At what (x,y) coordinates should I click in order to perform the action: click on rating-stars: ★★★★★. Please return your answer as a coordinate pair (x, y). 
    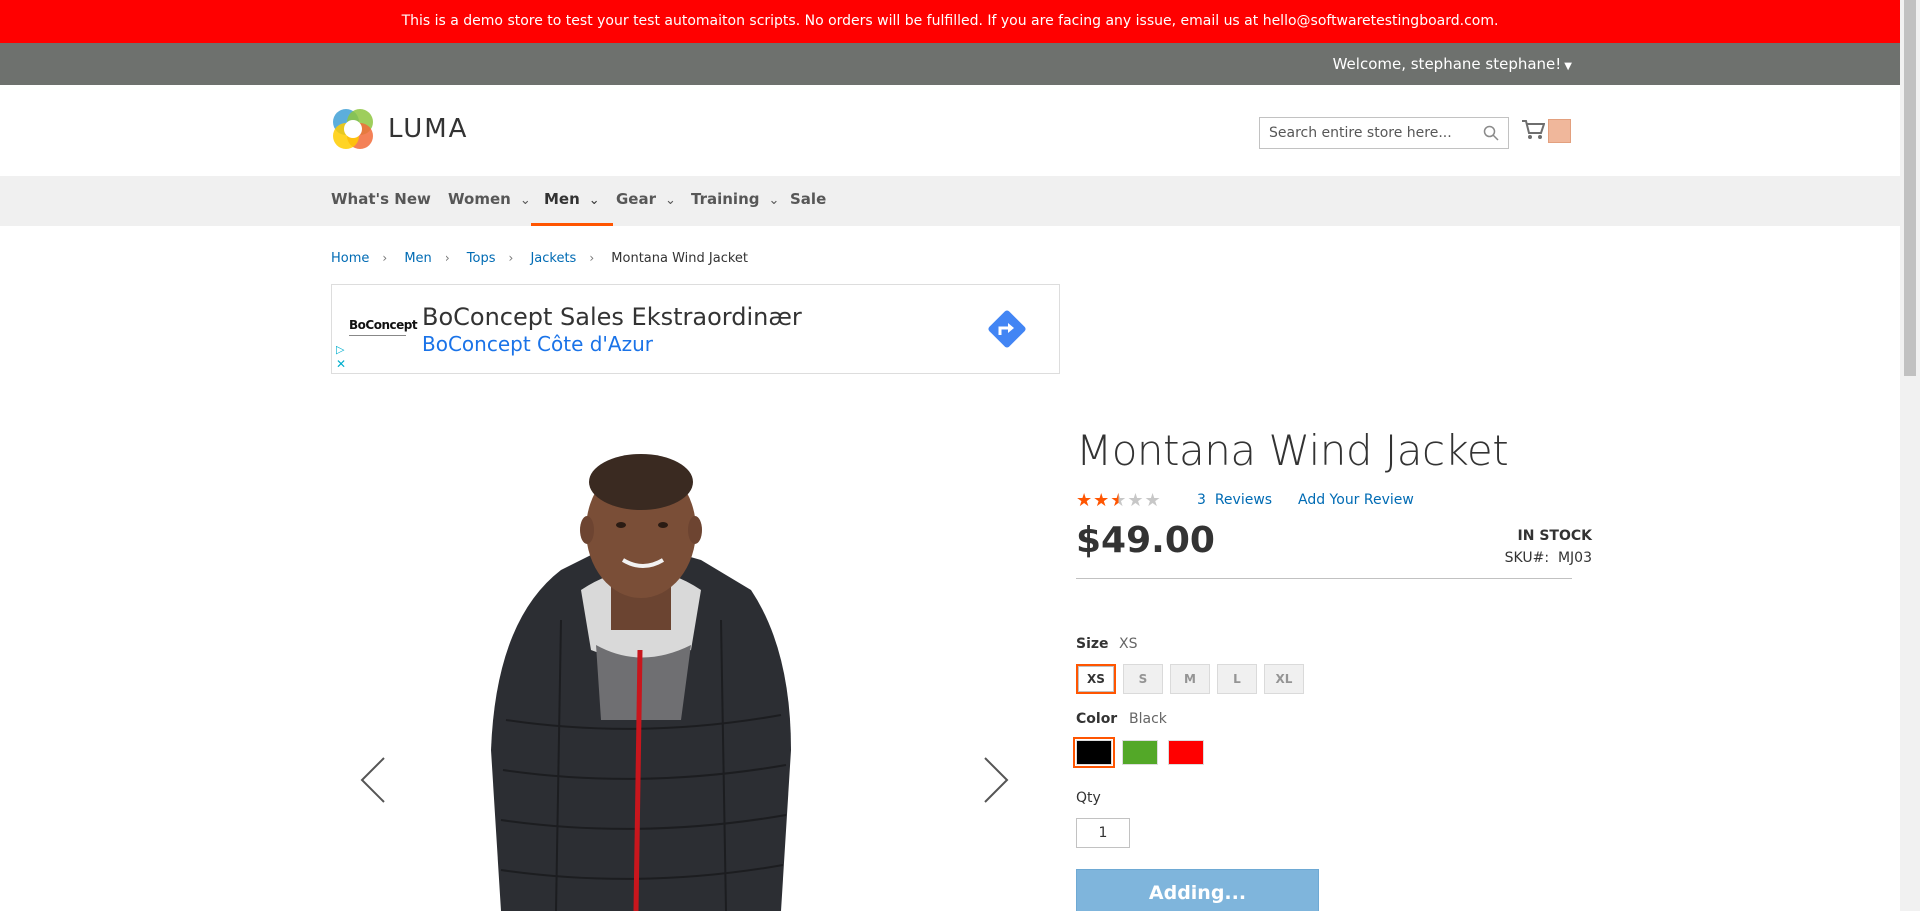
    Looking at the image, I should click on (1119, 500).